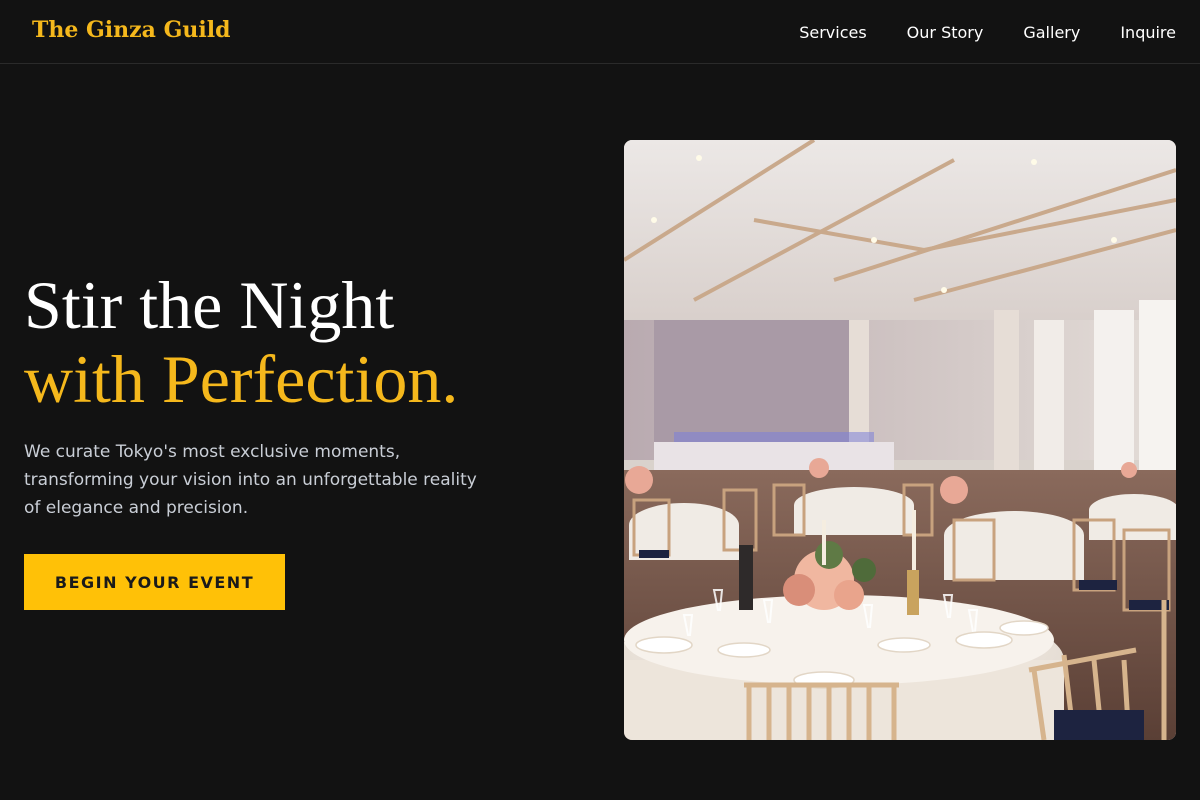  What do you see at coordinates (1148, 32) in the screenshot?
I see `nav-link-inquire: Inquire` at bounding box center [1148, 32].